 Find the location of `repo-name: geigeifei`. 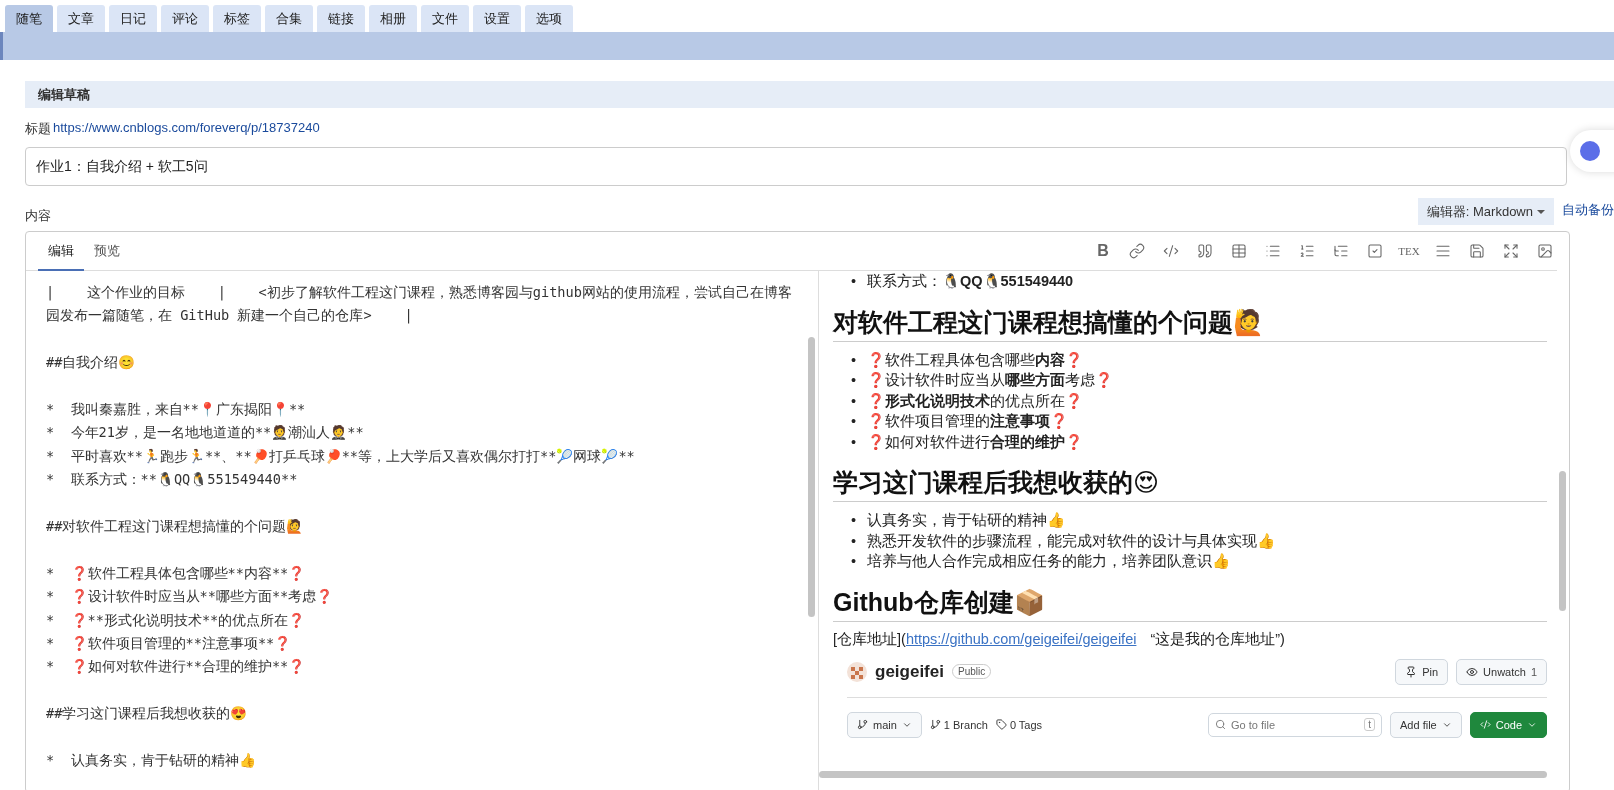

repo-name: geigeifei is located at coordinates (909, 671).